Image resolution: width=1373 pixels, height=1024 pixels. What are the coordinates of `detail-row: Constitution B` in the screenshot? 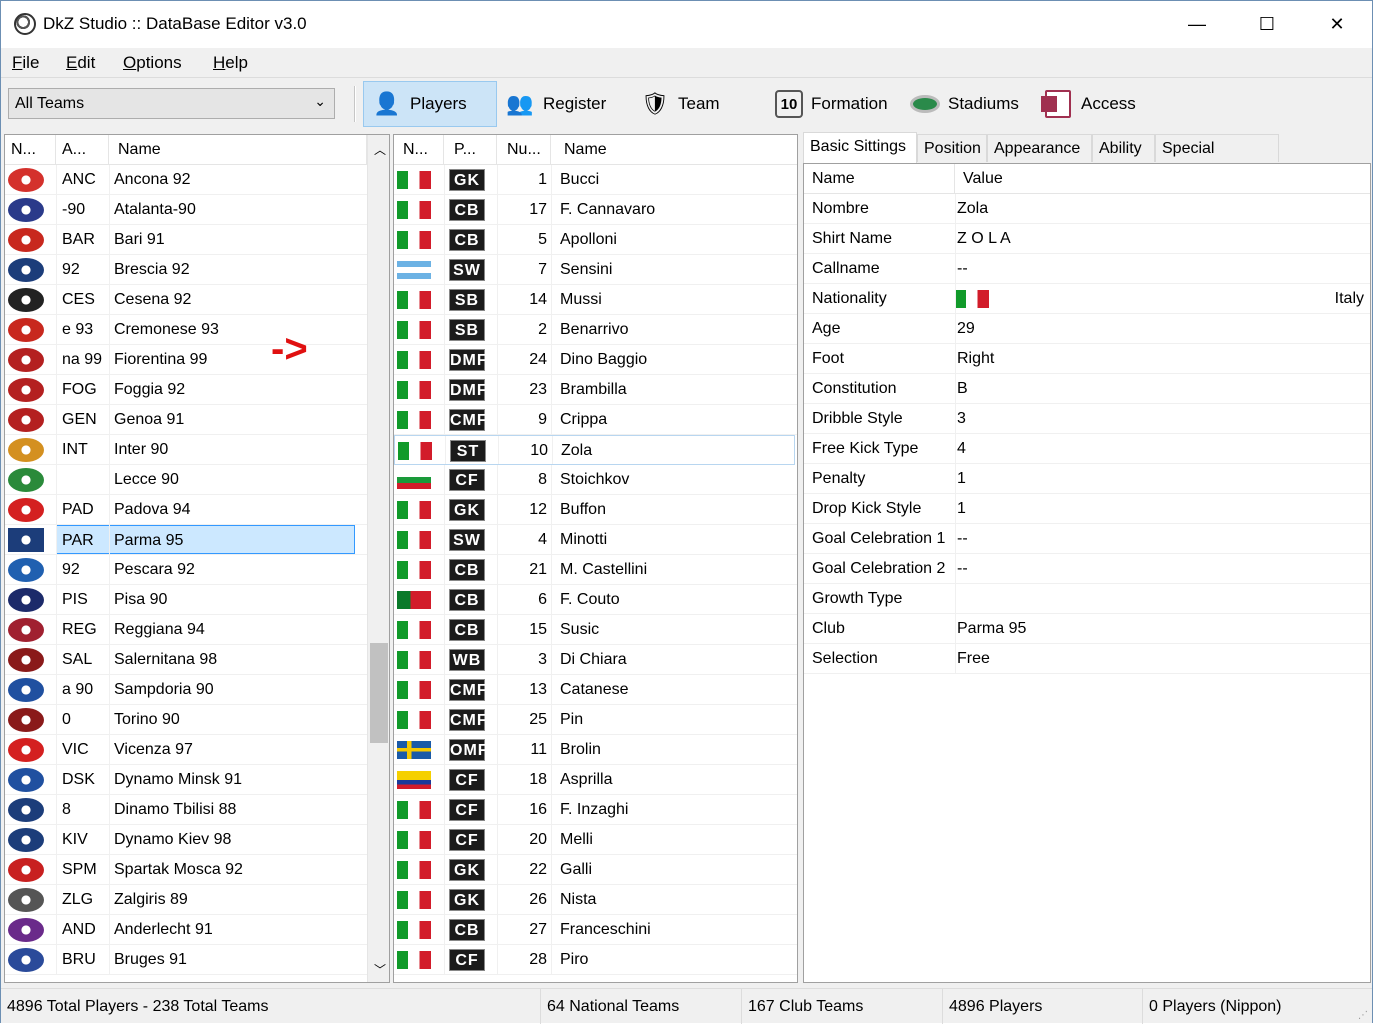 It's located at (1087, 389).